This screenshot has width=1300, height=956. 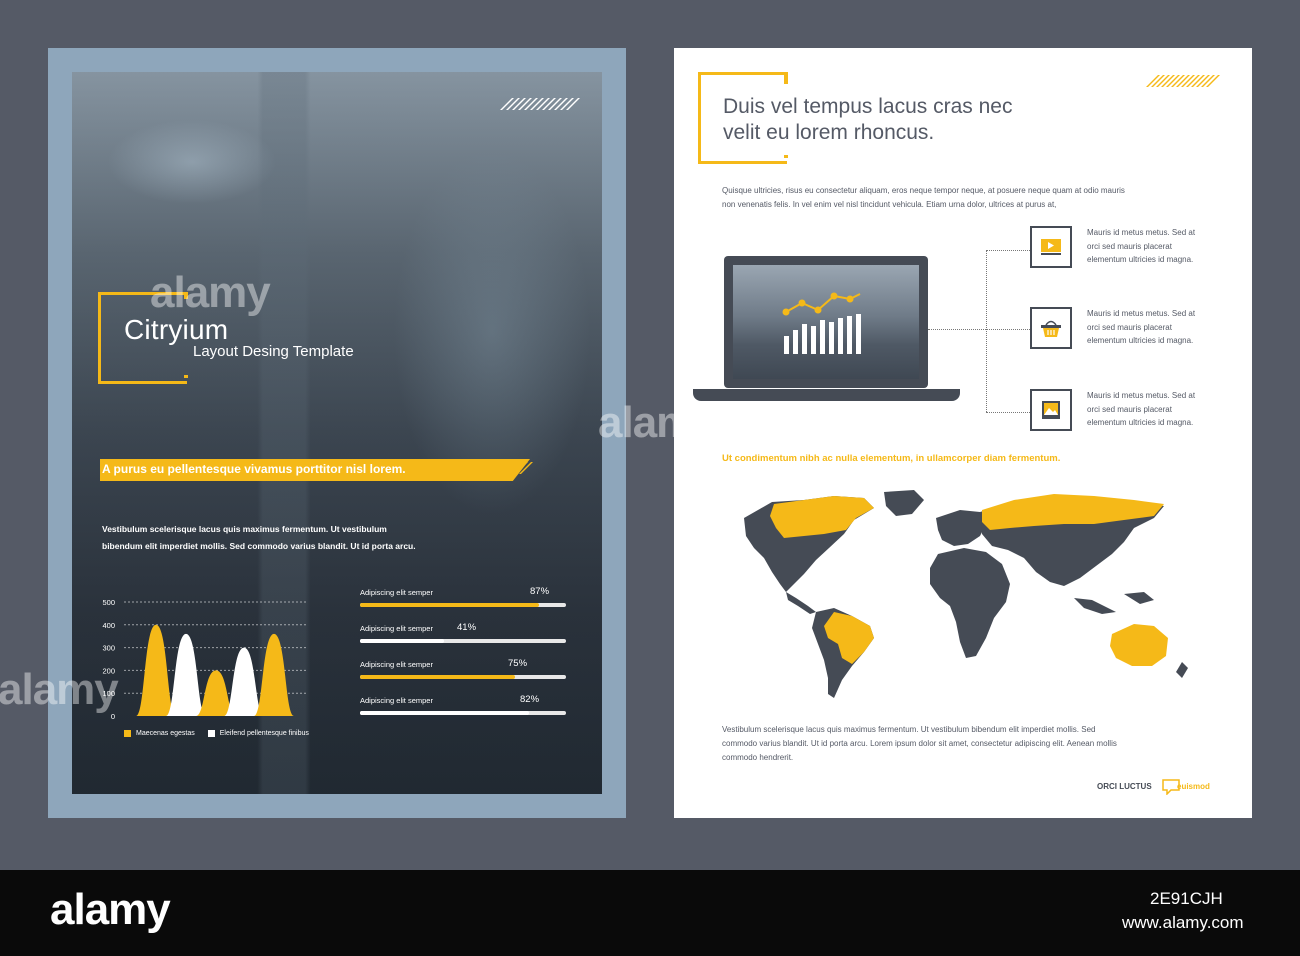 What do you see at coordinates (127, 733) in the screenshot?
I see `legend-swatch-yellow` at bounding box center [127, 733].